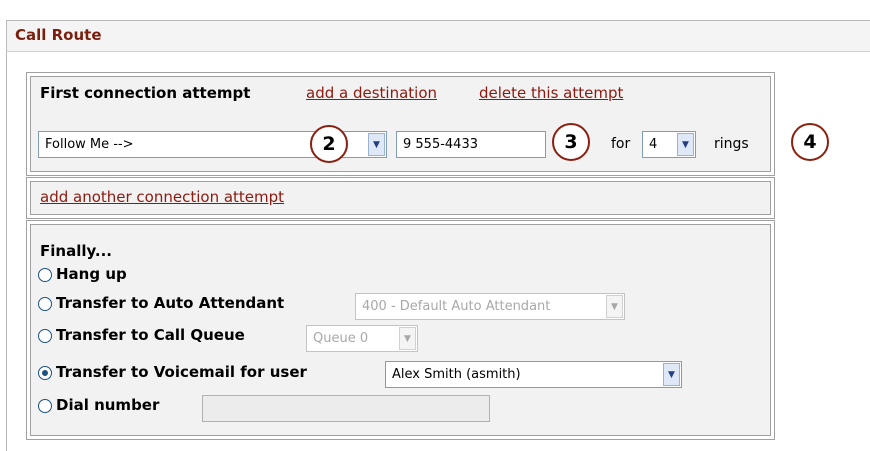 The height and width of the screenshot is (451, 870). I want to click on add-destination-link: add a destination, so click(371, 93).